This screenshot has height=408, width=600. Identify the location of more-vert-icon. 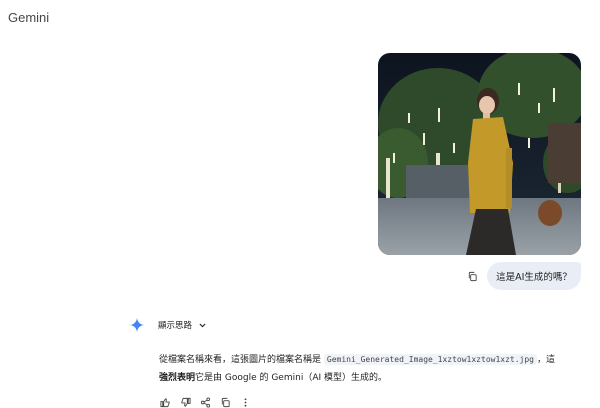
(245, 402).